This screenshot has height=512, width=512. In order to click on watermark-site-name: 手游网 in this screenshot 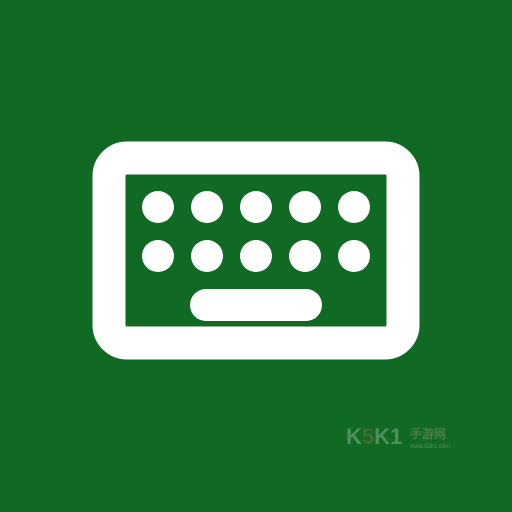, I will do `click(428, 434)`.